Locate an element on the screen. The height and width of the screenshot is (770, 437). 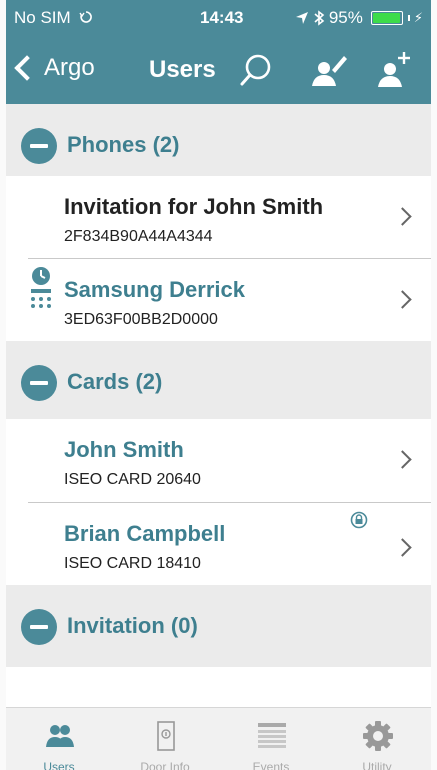
list-item: Brian Campbell ISEO CARD 18410 is located at coordinates (218, 544).